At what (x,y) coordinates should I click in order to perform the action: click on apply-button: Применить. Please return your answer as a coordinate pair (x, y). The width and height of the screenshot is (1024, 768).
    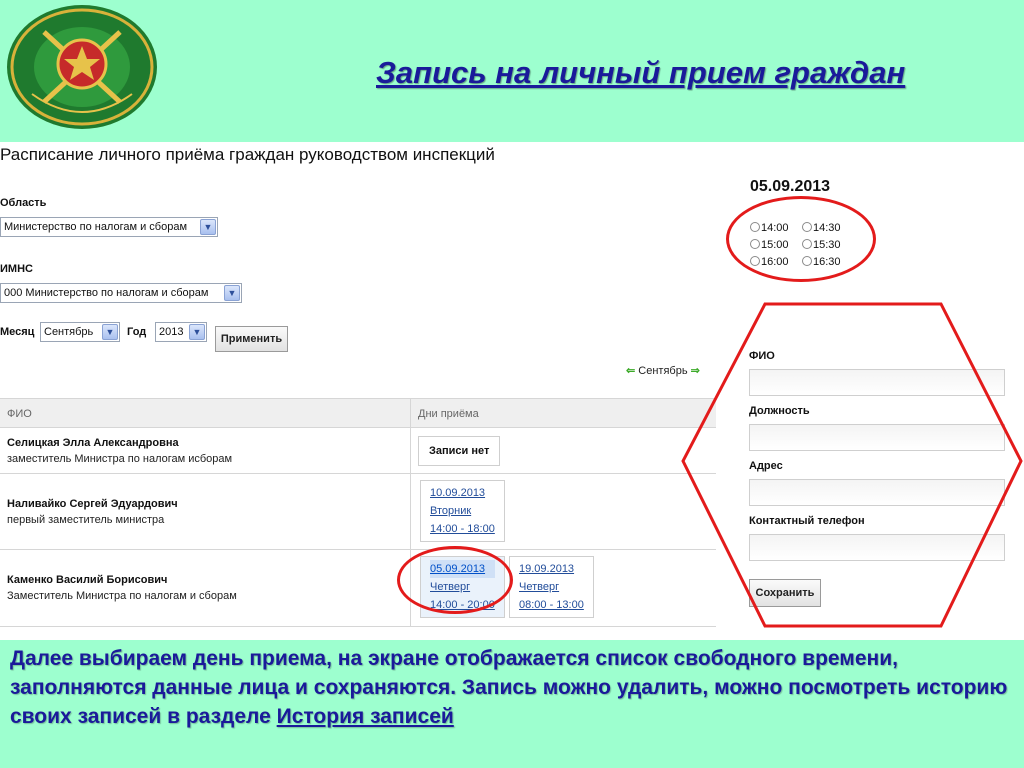
    Looking at the image, I should click on (251, 339).